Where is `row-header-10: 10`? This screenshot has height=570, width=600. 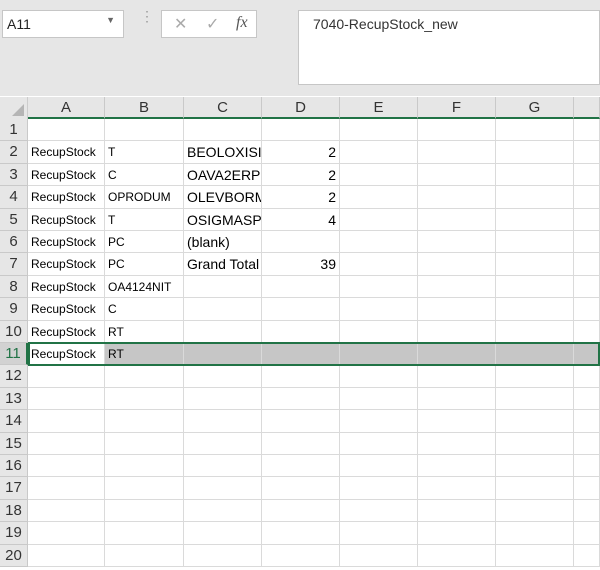
row-header-10: 10 is located at coordinates (14, 331).